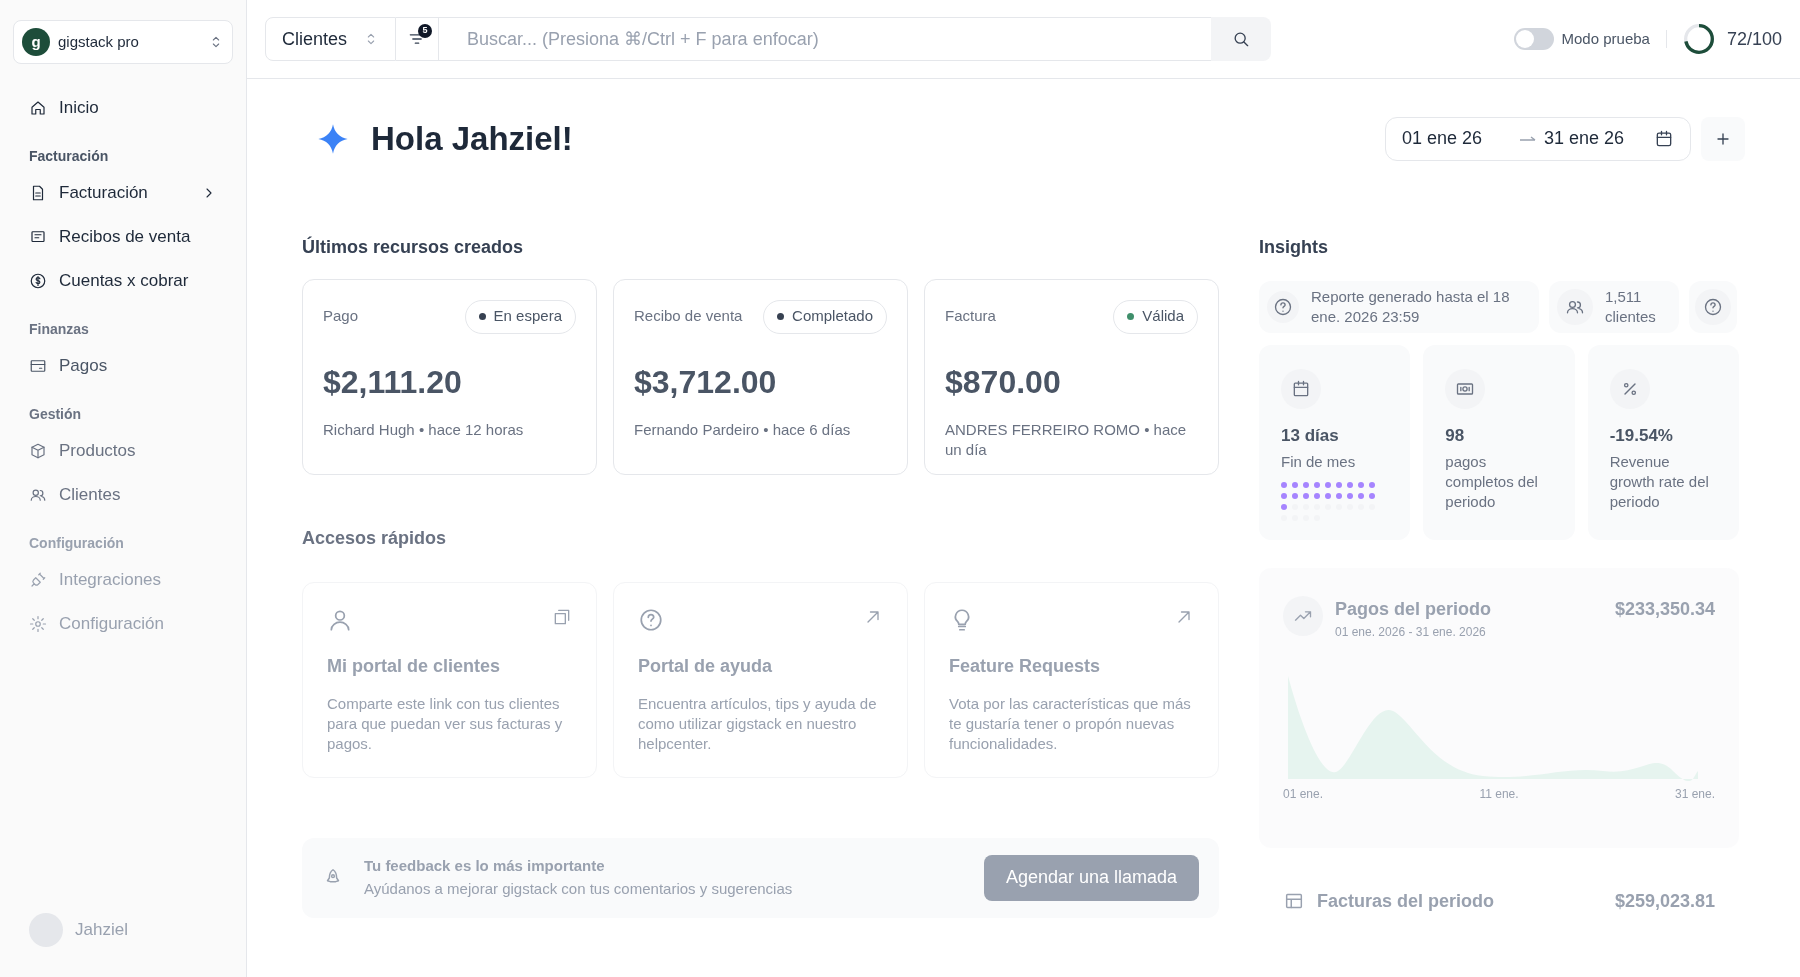  Describe the element at coordinates (1754, 39) in the screenshot. I see `usage-count: 72/100` at that location.